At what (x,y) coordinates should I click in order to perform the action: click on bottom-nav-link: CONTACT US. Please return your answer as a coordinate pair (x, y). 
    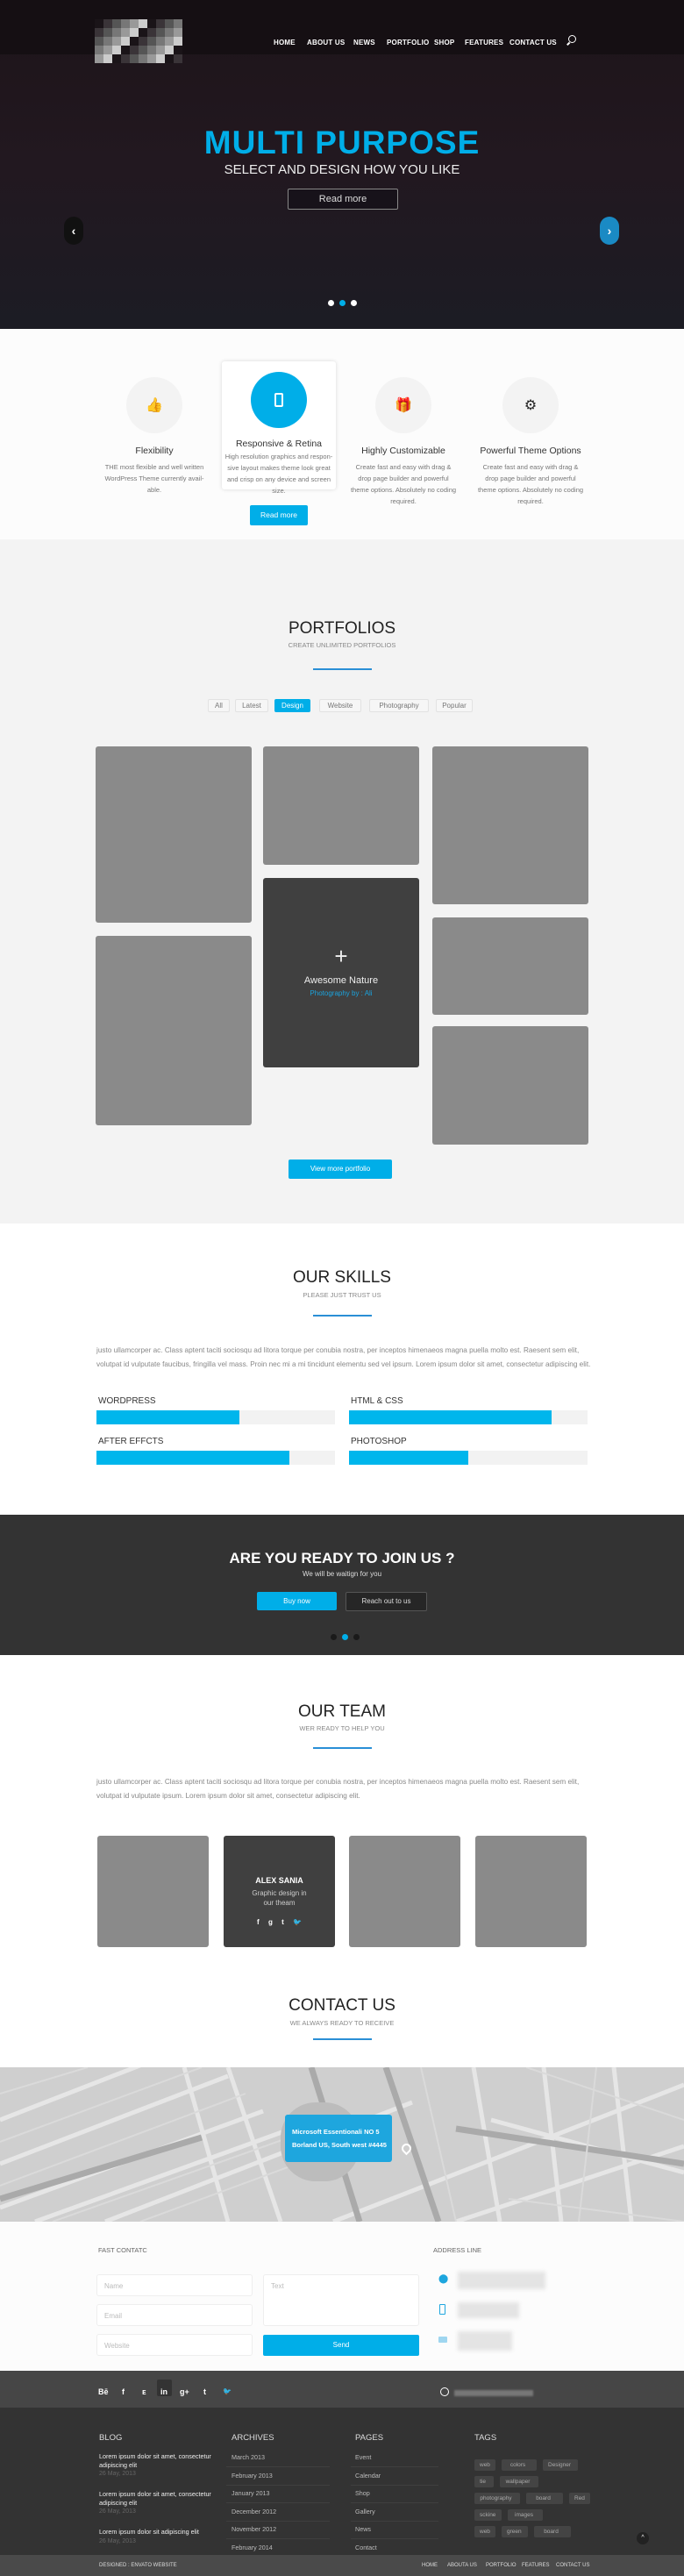
    Looking at the image, I should click on (572, 2566).